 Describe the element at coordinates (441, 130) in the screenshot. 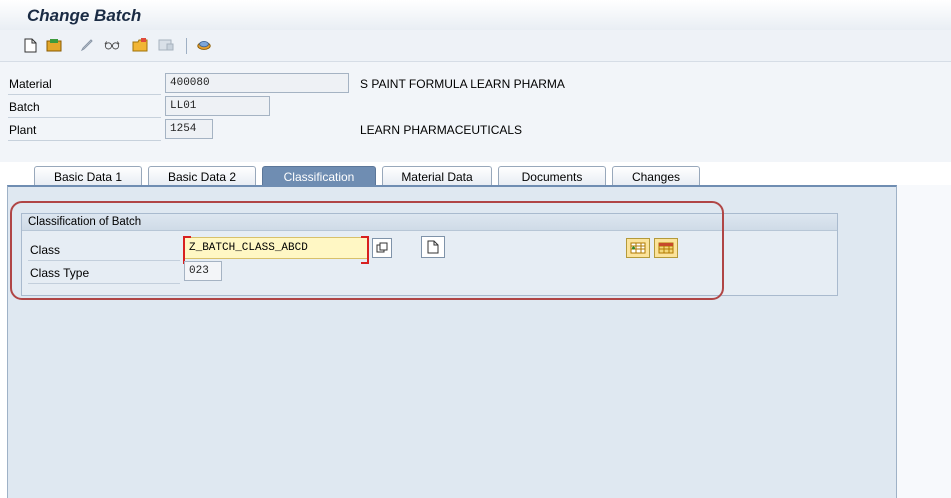

I see `plant-description: LEARN PHARMACEUTICALS` at that location.